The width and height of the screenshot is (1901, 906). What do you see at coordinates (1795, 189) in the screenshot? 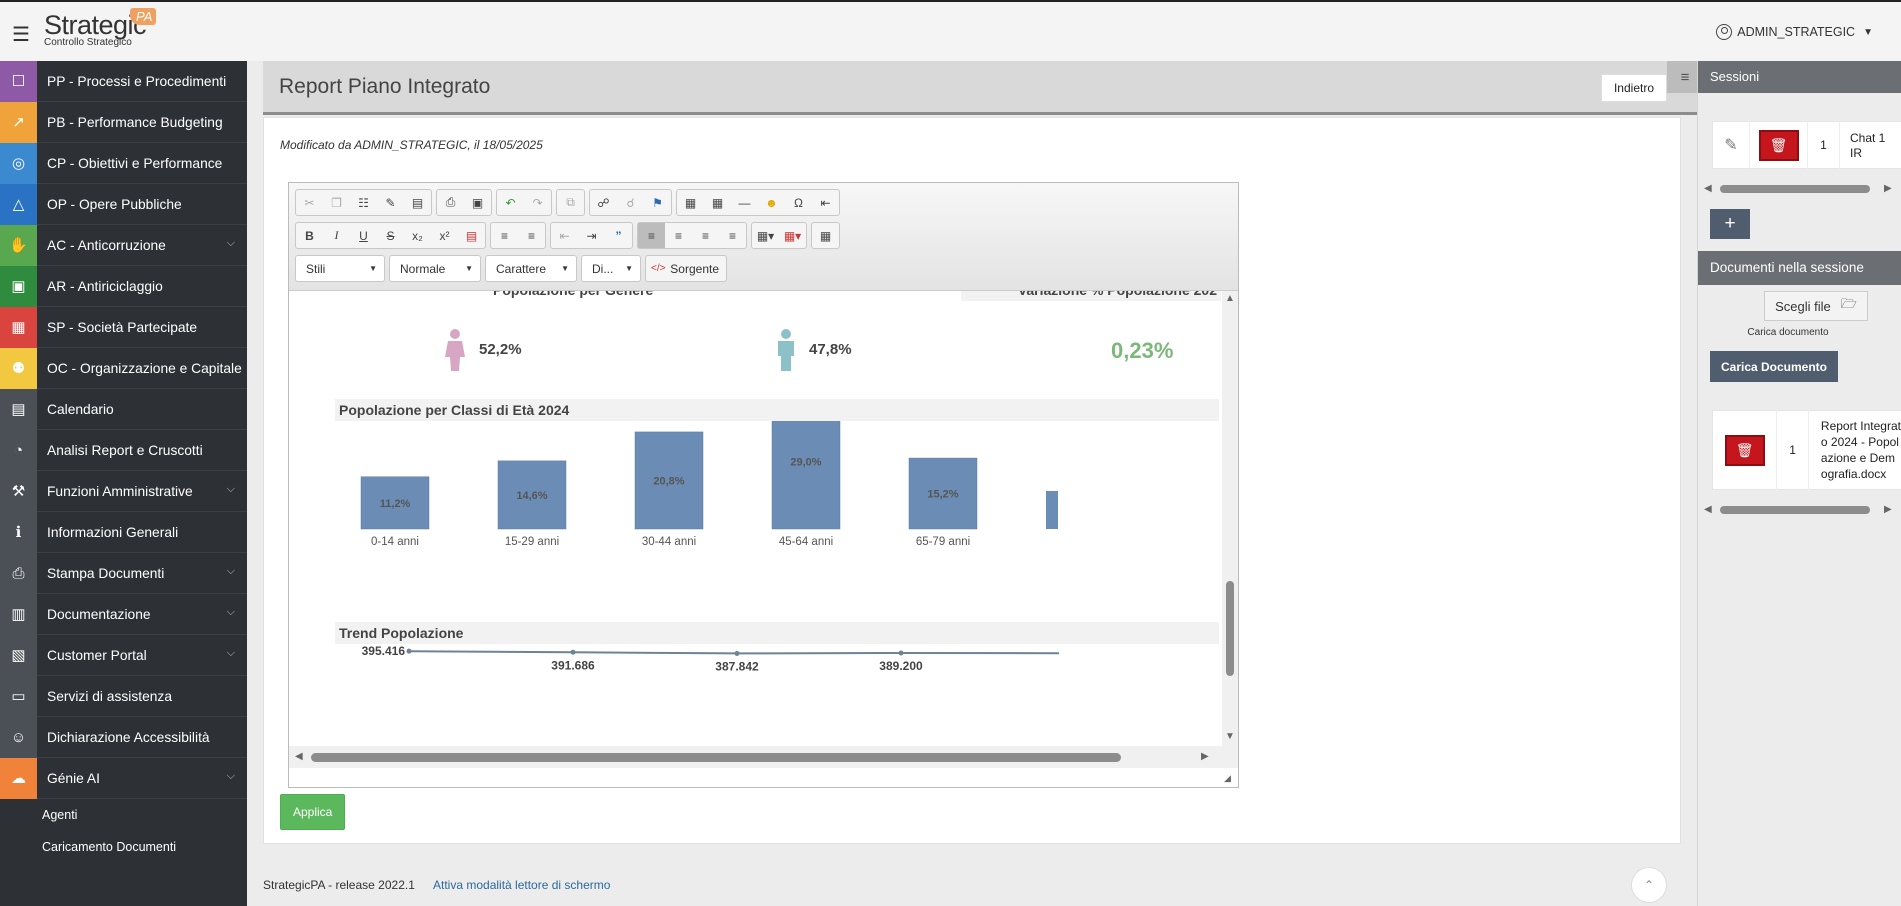
I see `sessions-scroll-thumb` at bounding box center [1795, 189].